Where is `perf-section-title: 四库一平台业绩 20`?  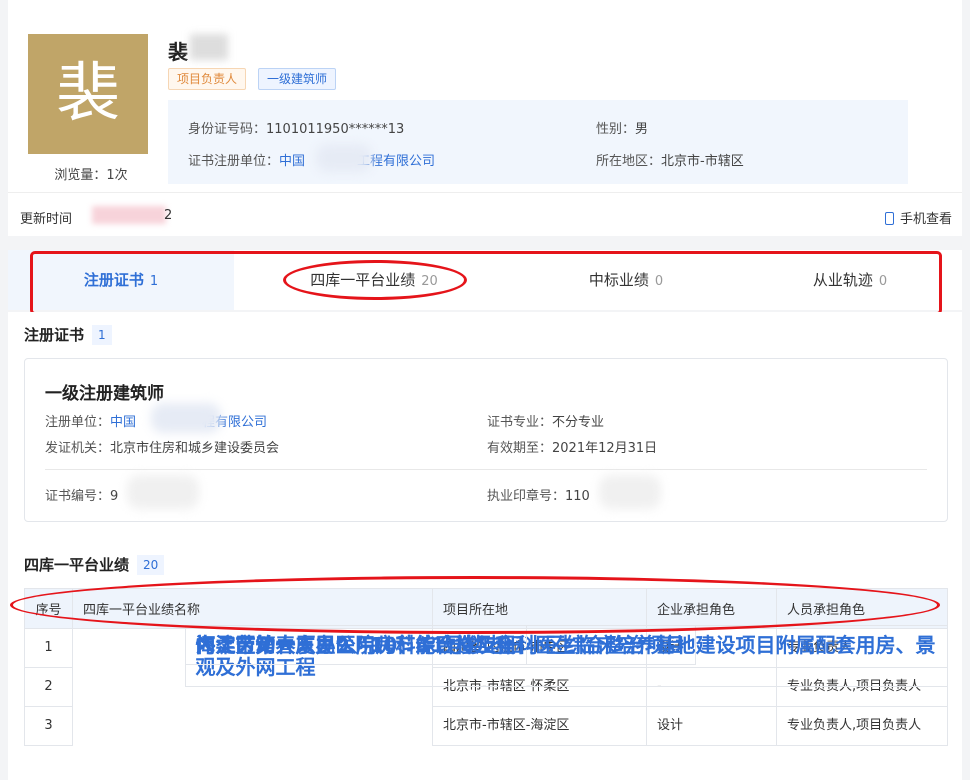
perf-section-title: 四库一平台业绩 20 is located at coordinates (94, 564).